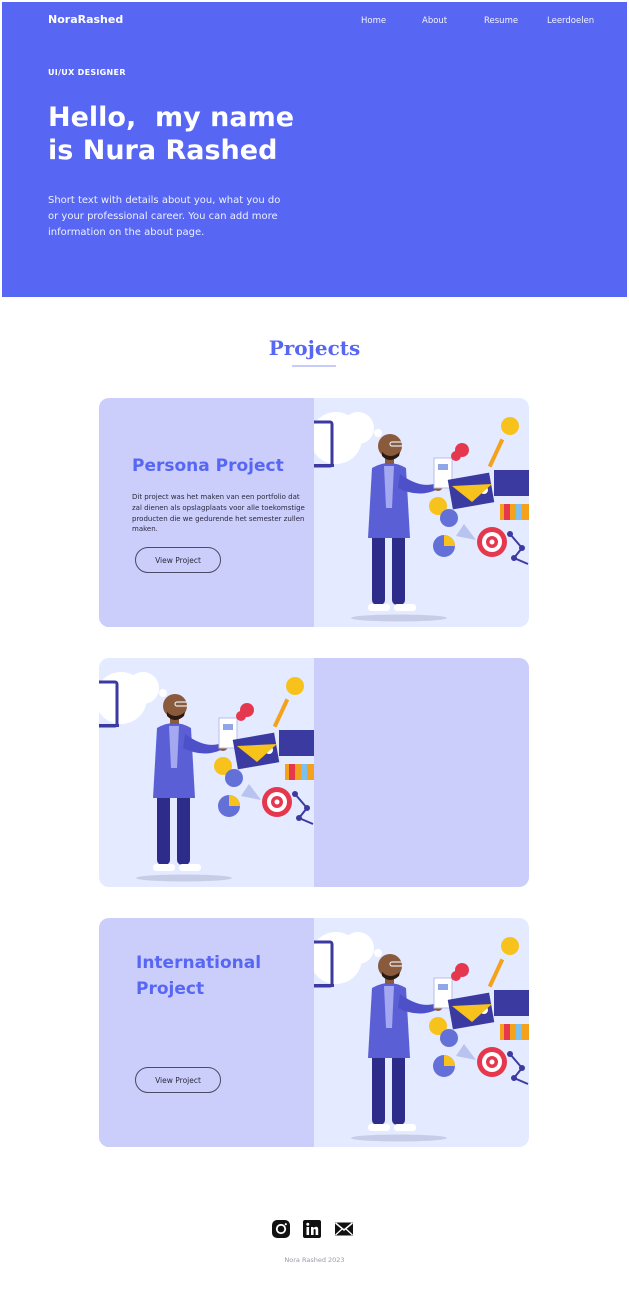 The width and height of the screenshot is (629, 1301). Describe the element at coordinates (312, 1229) in the screenshot. I see `linkedin-icon` at that location.